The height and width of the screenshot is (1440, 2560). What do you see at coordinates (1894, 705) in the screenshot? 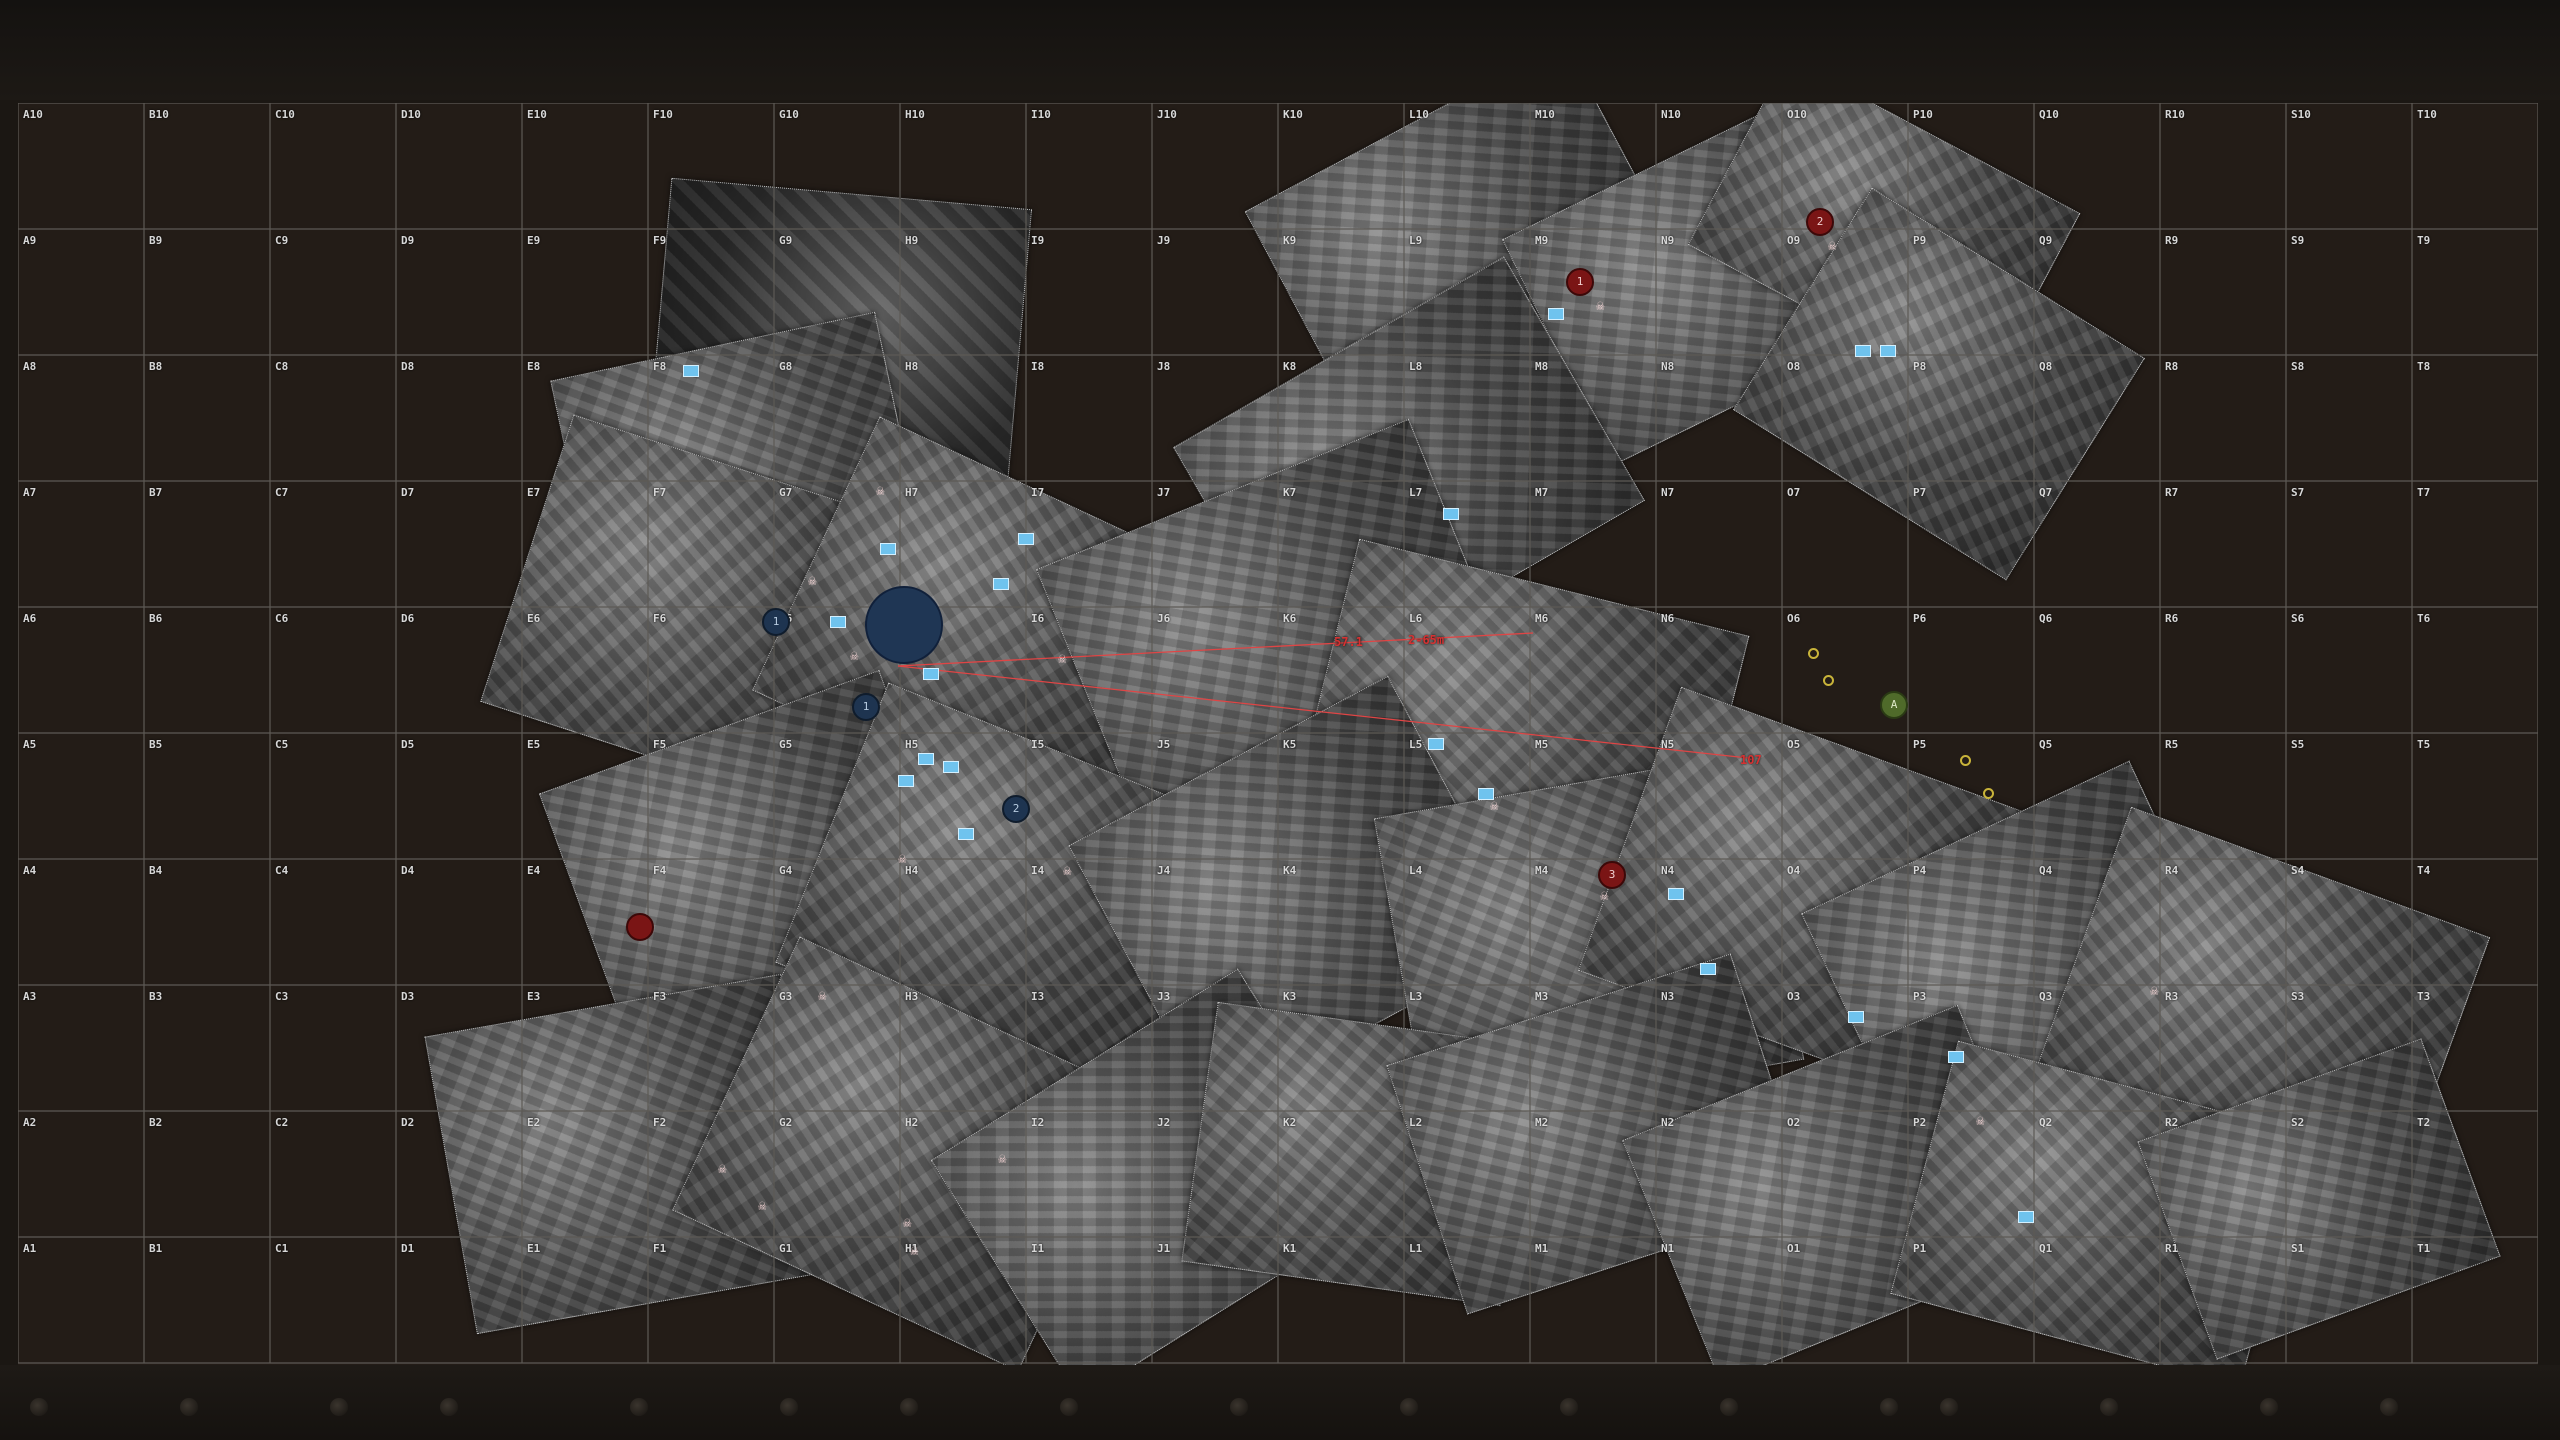
I see `green-pin-marker: A` at bounding box center [1894, 705].